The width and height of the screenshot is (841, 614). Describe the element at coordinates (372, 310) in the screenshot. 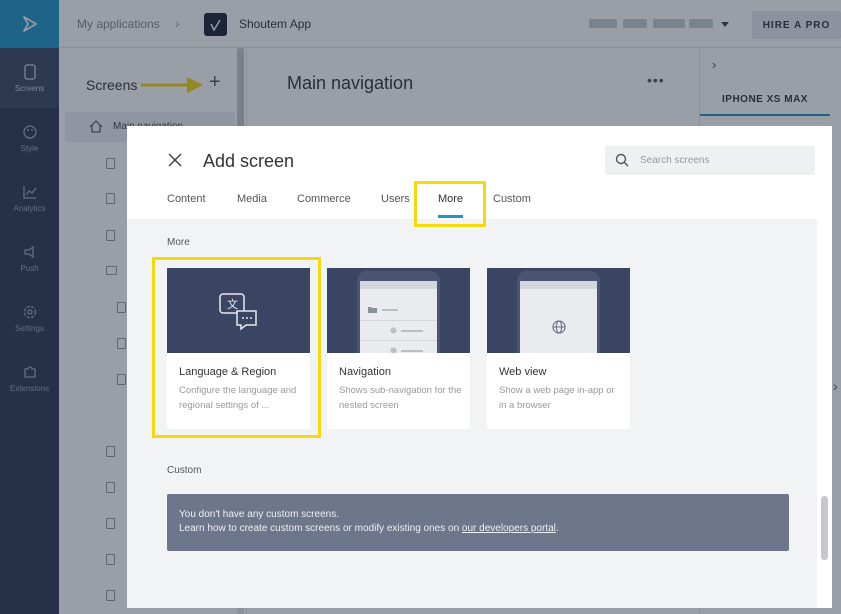

I see `folder-icon` at that location.